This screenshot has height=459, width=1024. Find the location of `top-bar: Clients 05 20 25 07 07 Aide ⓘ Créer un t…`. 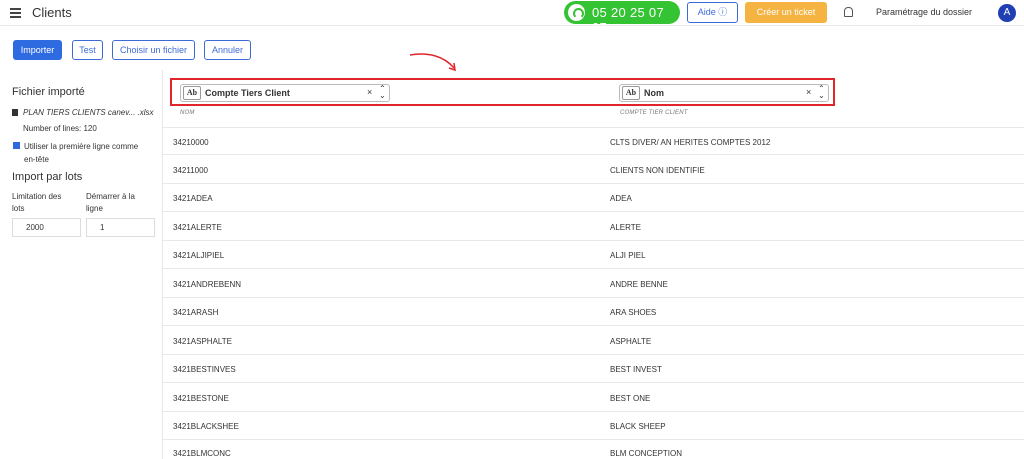

top-bar: Clients 05 20 25 07 07 Aide ⓘ Créer un t… is located at coordinates (512, 17).